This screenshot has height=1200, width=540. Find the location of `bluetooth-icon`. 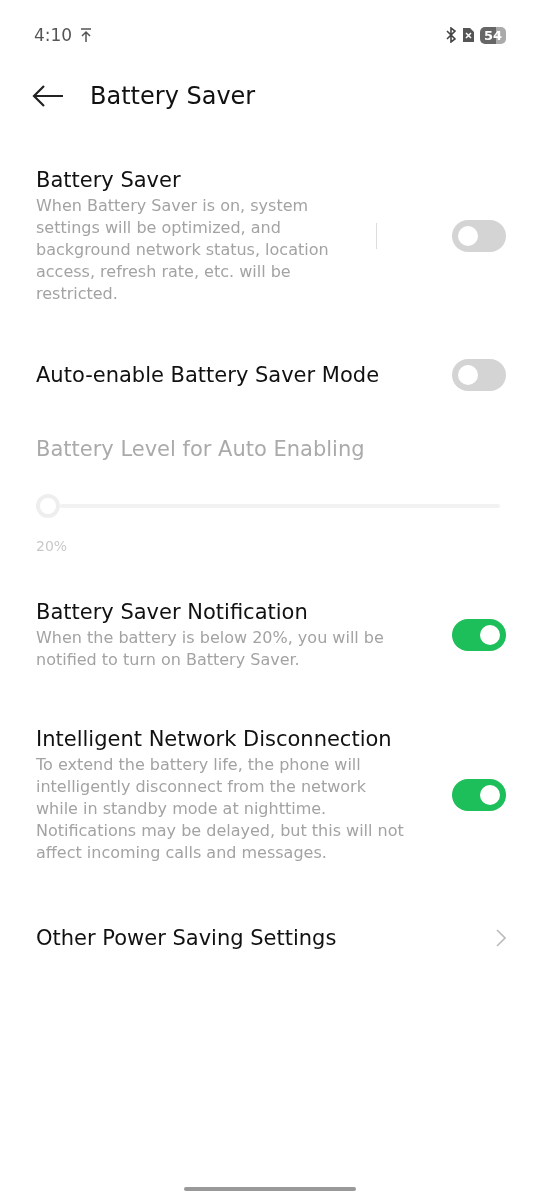

bluetooth-icon is located at coordinates (450, 35).